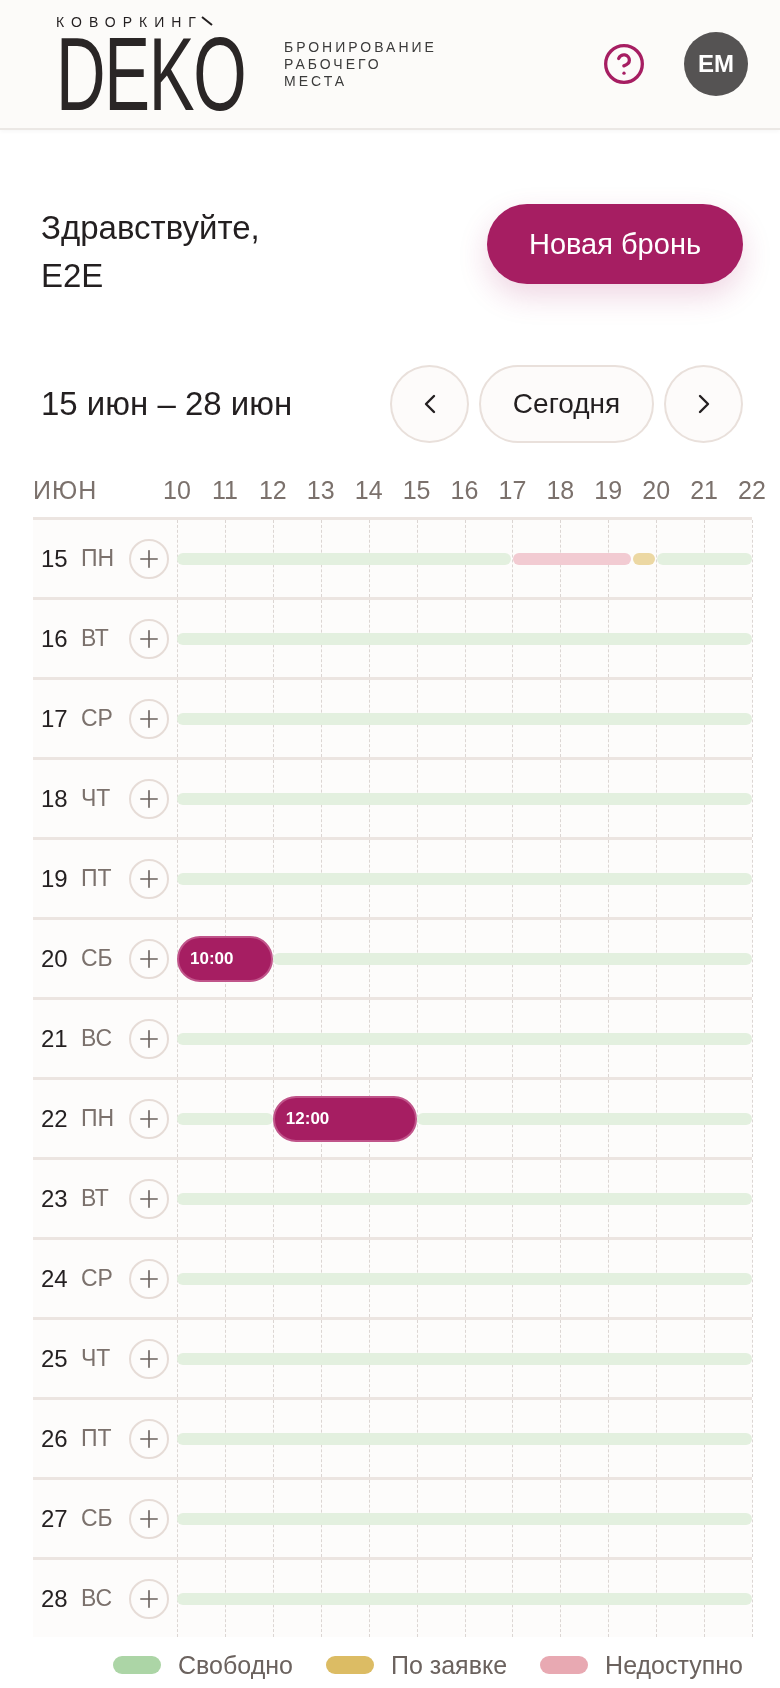 The image size is (780, 1688). What do you see at coordinates (512, 490) in the screenshot?
I see `hour-label: 17` at bounding box center [512, 490].